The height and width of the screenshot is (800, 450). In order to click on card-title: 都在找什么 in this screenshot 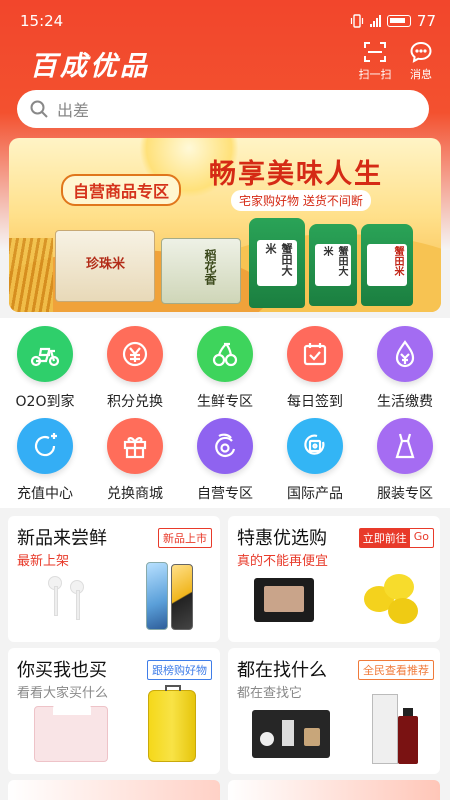, I will do `click(282, 670)`.